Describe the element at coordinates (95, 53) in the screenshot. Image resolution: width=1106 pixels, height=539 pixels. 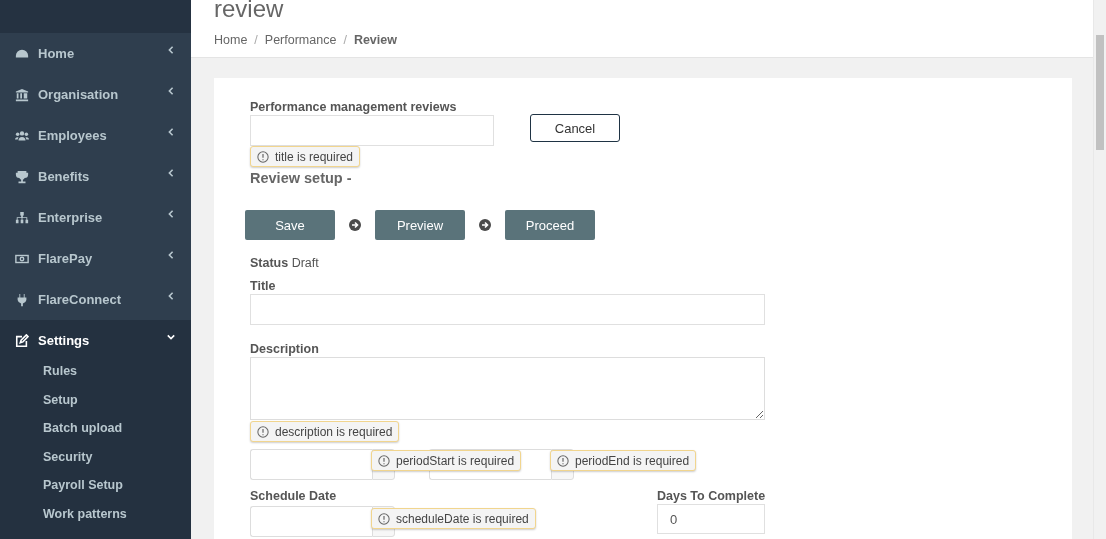
I see `sidebar-item: Home` at that location.